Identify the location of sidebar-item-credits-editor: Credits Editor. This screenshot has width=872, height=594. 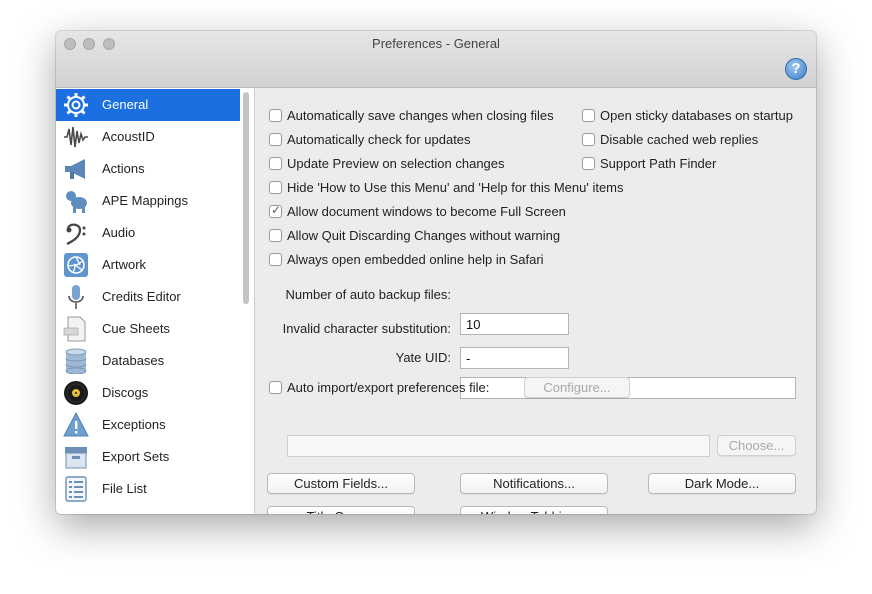
(148, 297).